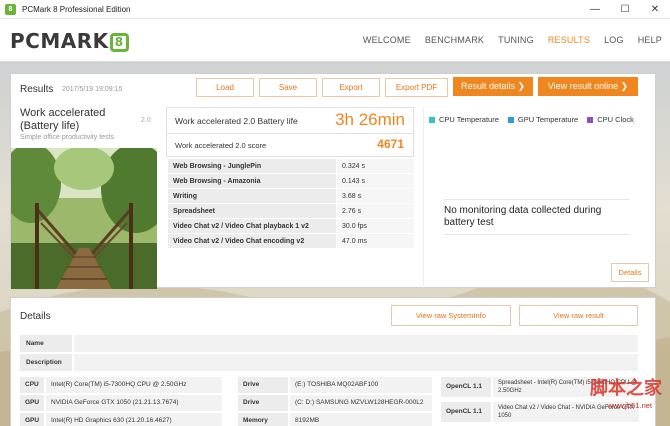 This screenshot has height=426, width=670. What do you see at coordinates (432, 119) in the screenshot?
I see `cpu-temperature-swatch` at bounding box center [432, 119].